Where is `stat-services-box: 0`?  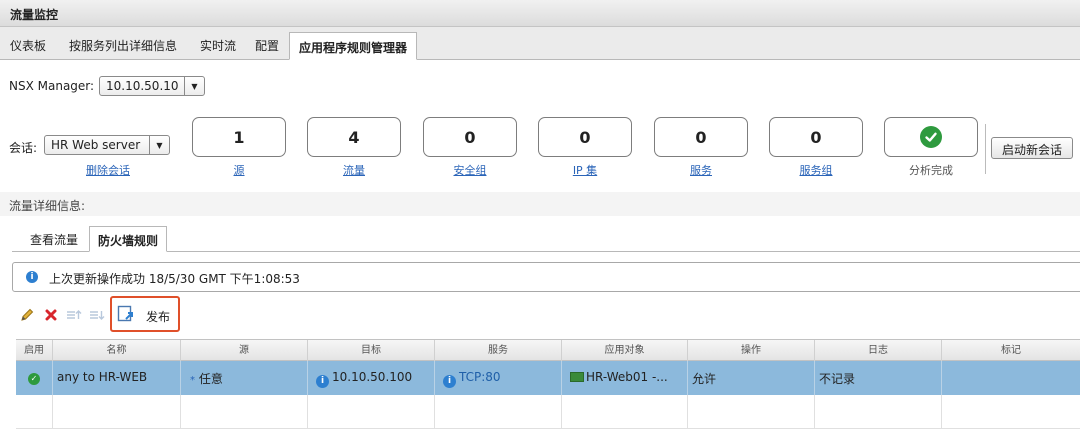
stat-services-box: 0 is located at coordinates (701, 137).